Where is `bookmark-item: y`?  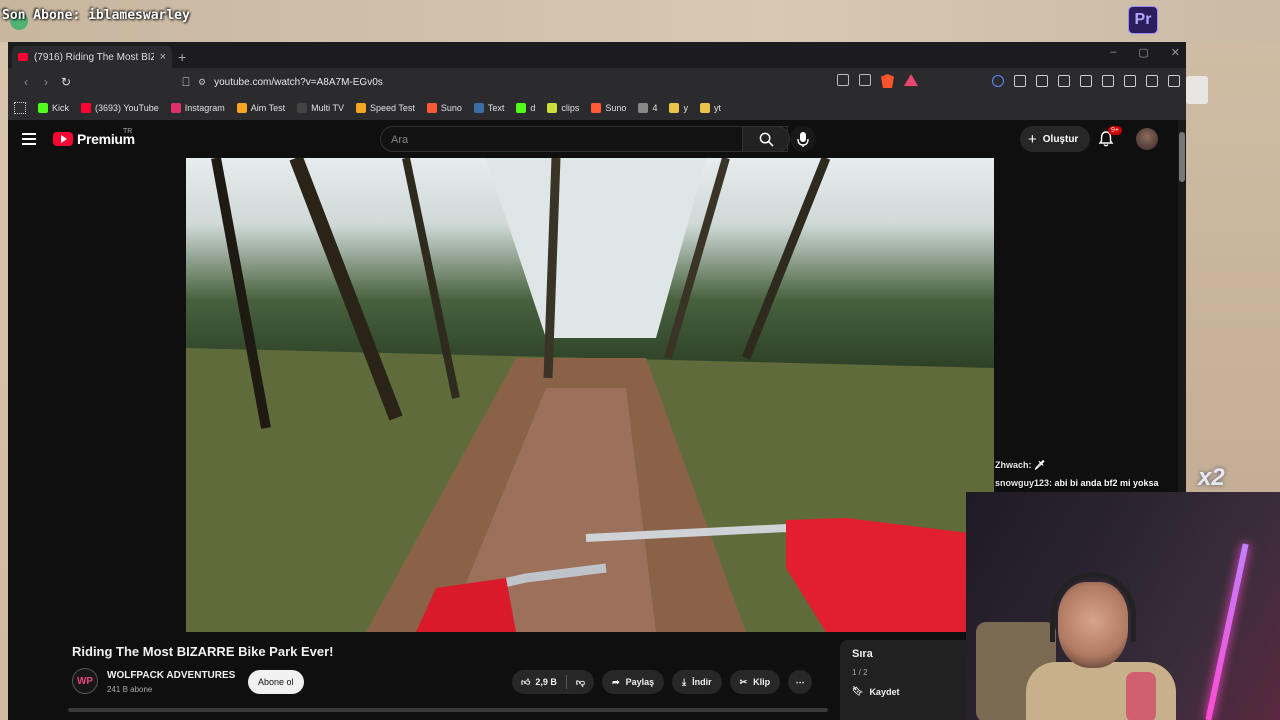 bookmark-item: y is located at coordinates (678, 108).